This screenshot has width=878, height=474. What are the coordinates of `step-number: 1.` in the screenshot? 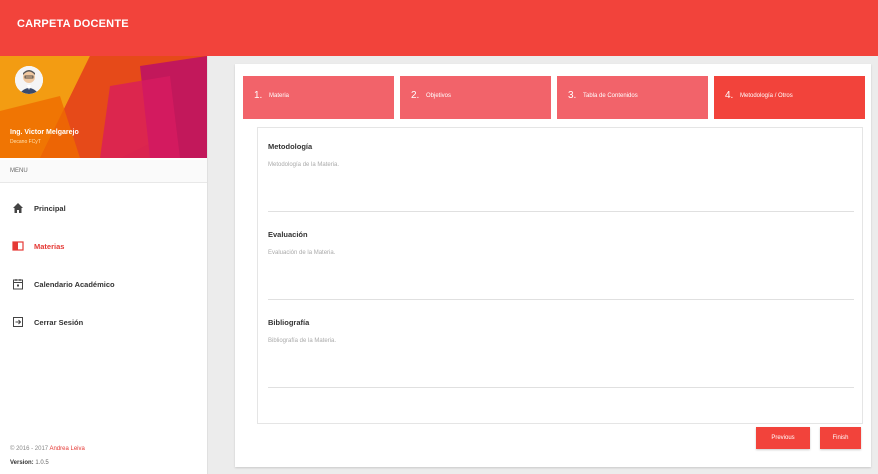 It's located at (258, 95).